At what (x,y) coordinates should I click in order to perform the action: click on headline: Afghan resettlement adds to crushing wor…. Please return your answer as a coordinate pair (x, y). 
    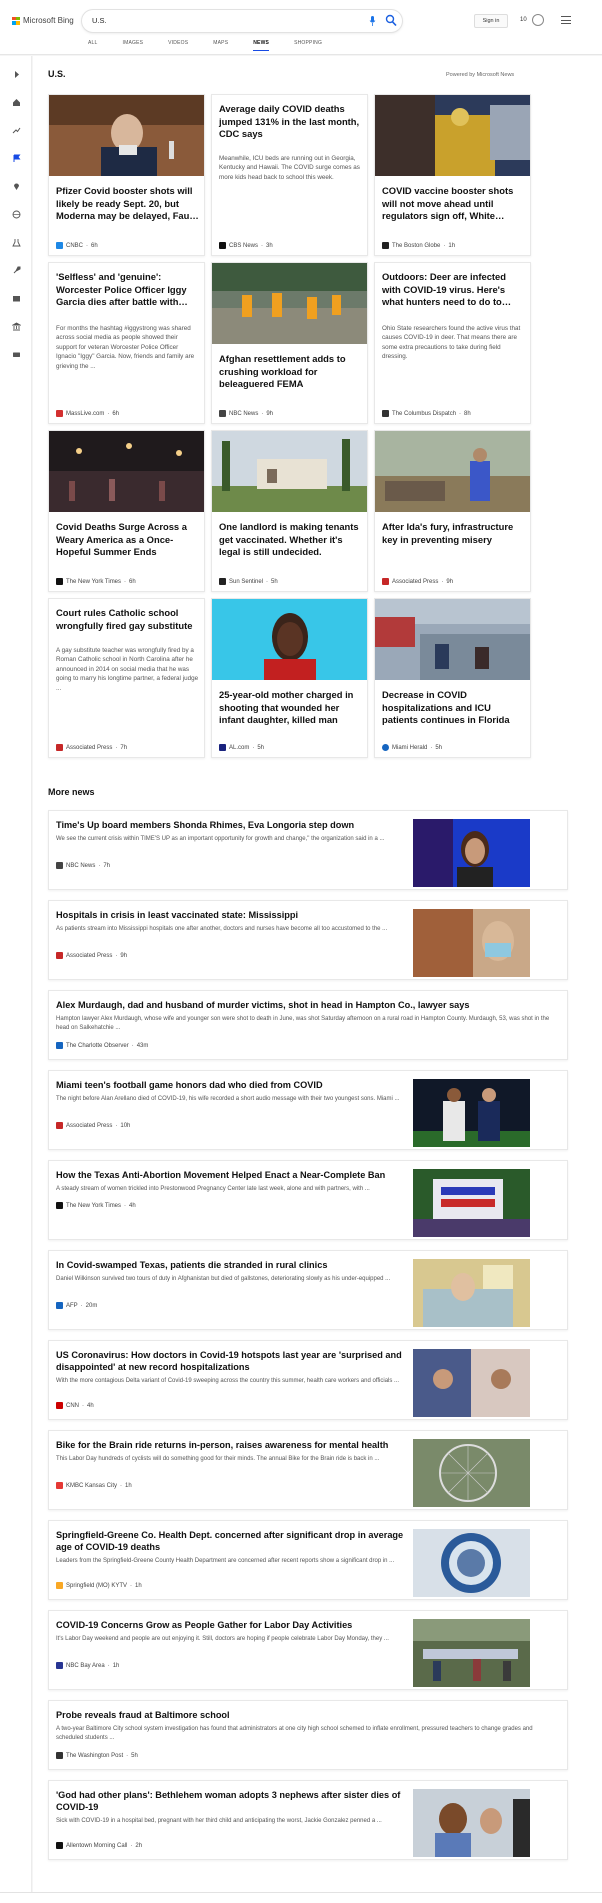
    Looking at the image, I should click on (290, 372).